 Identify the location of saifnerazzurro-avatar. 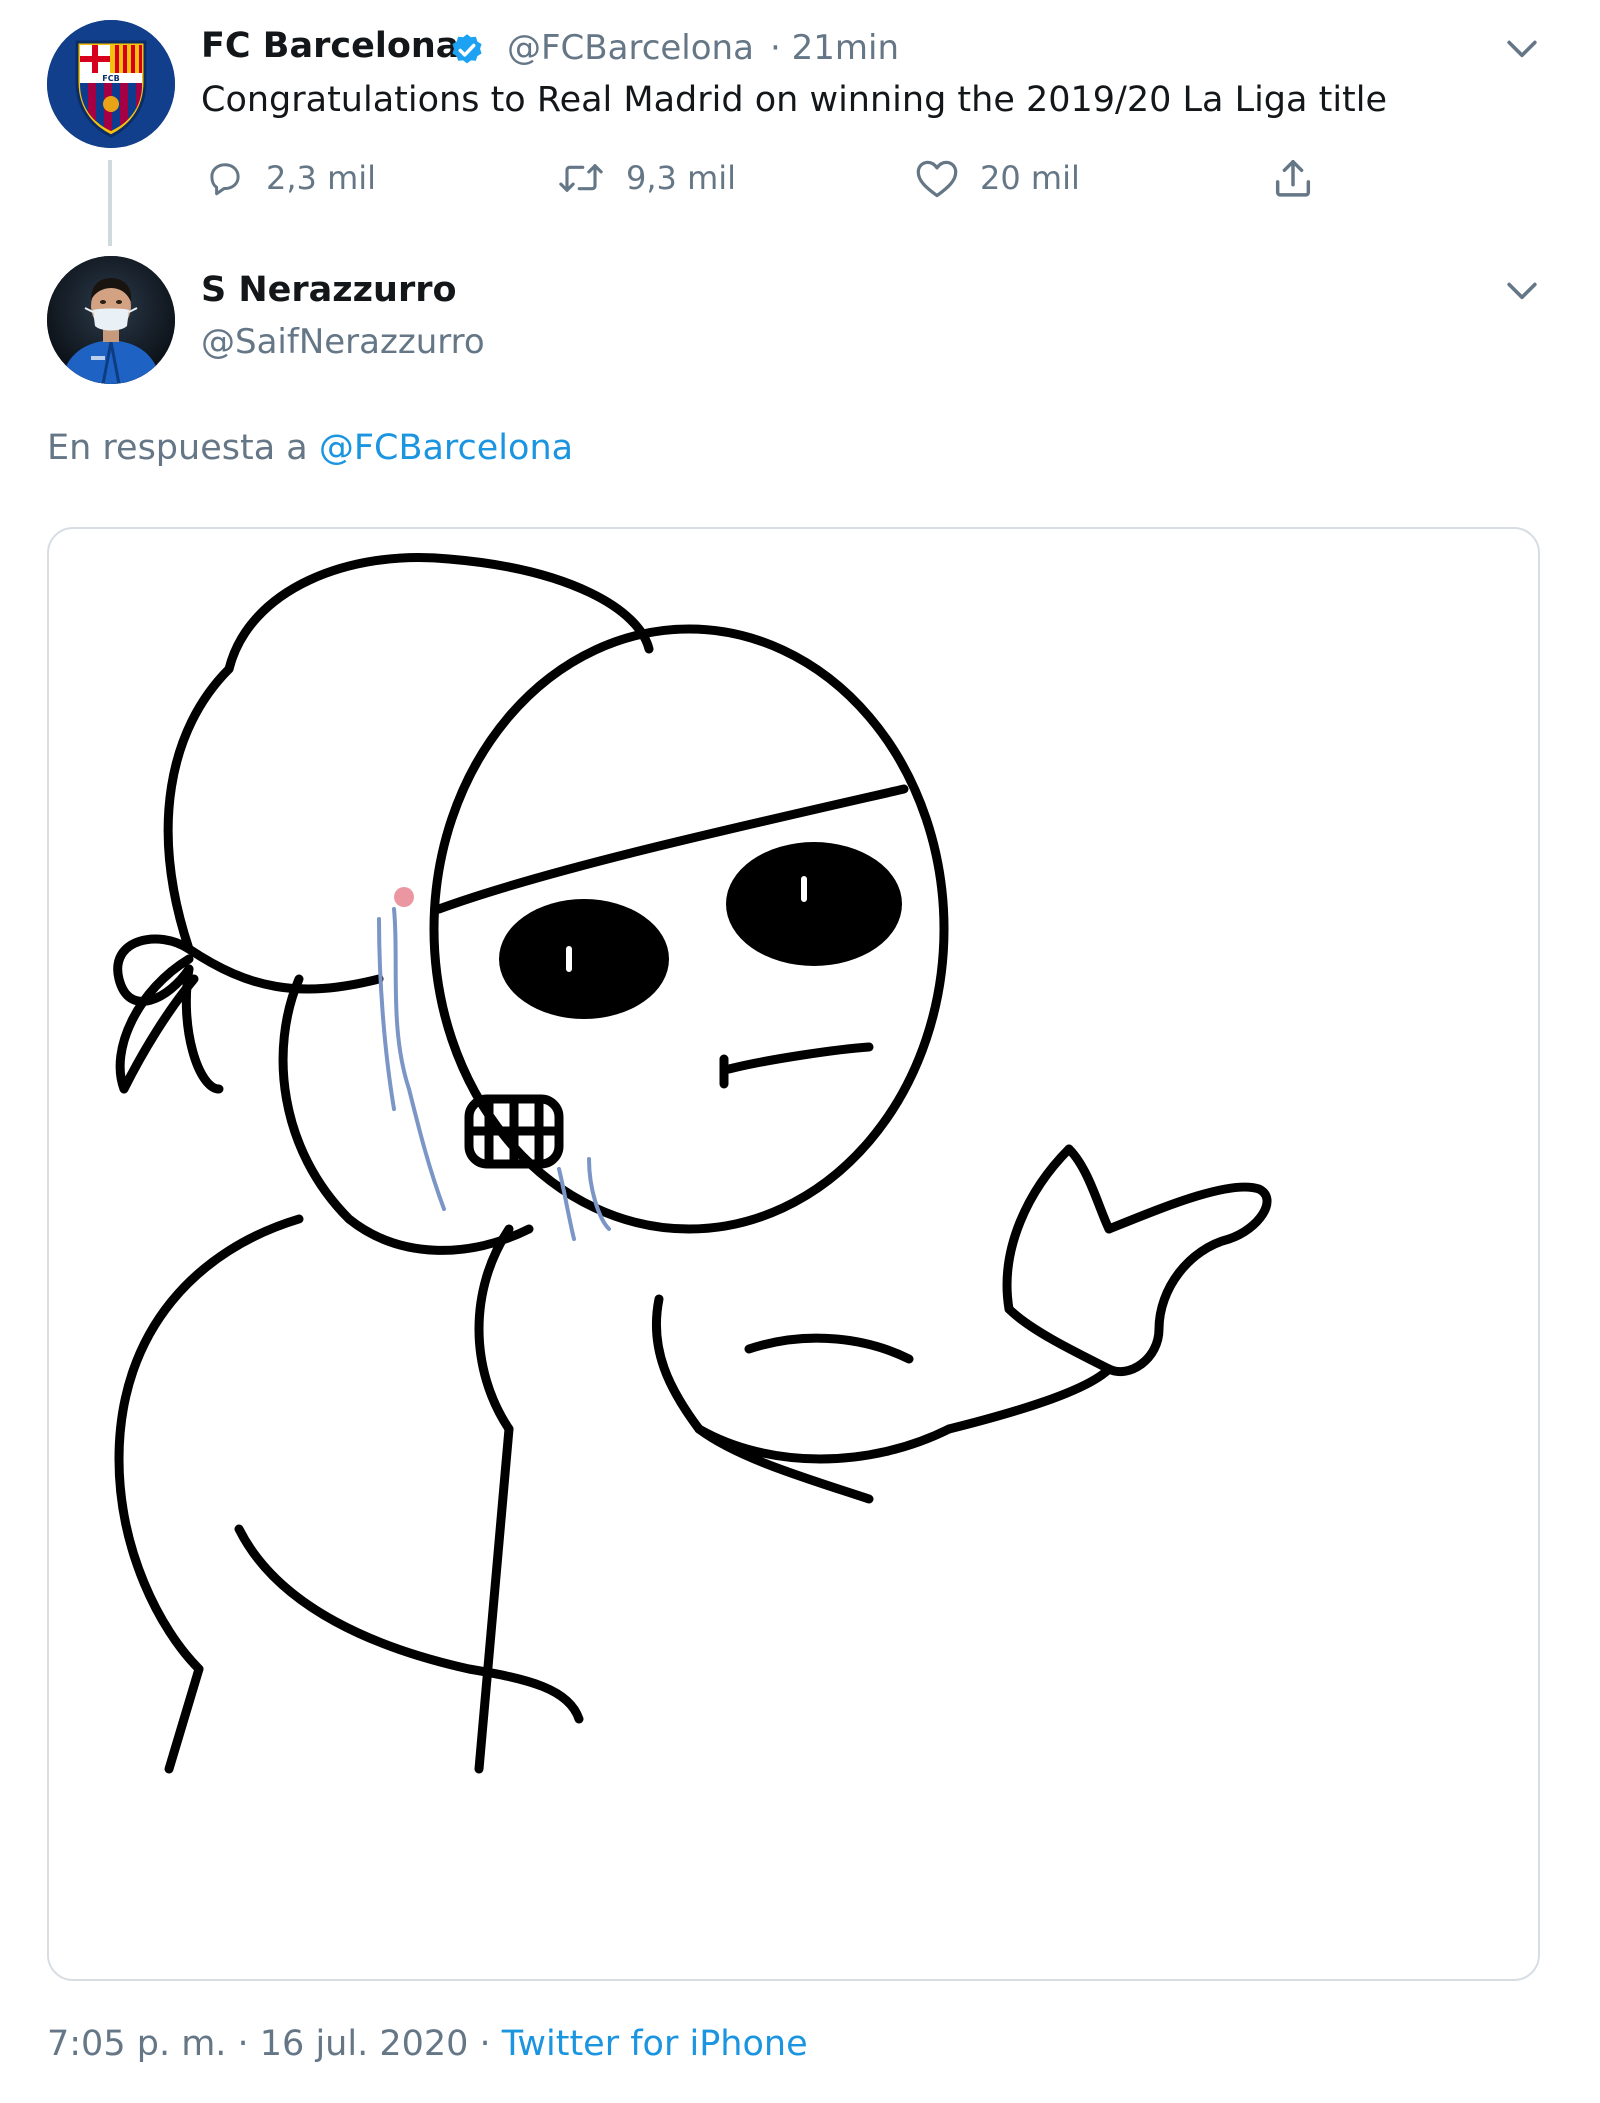
(111, 320).